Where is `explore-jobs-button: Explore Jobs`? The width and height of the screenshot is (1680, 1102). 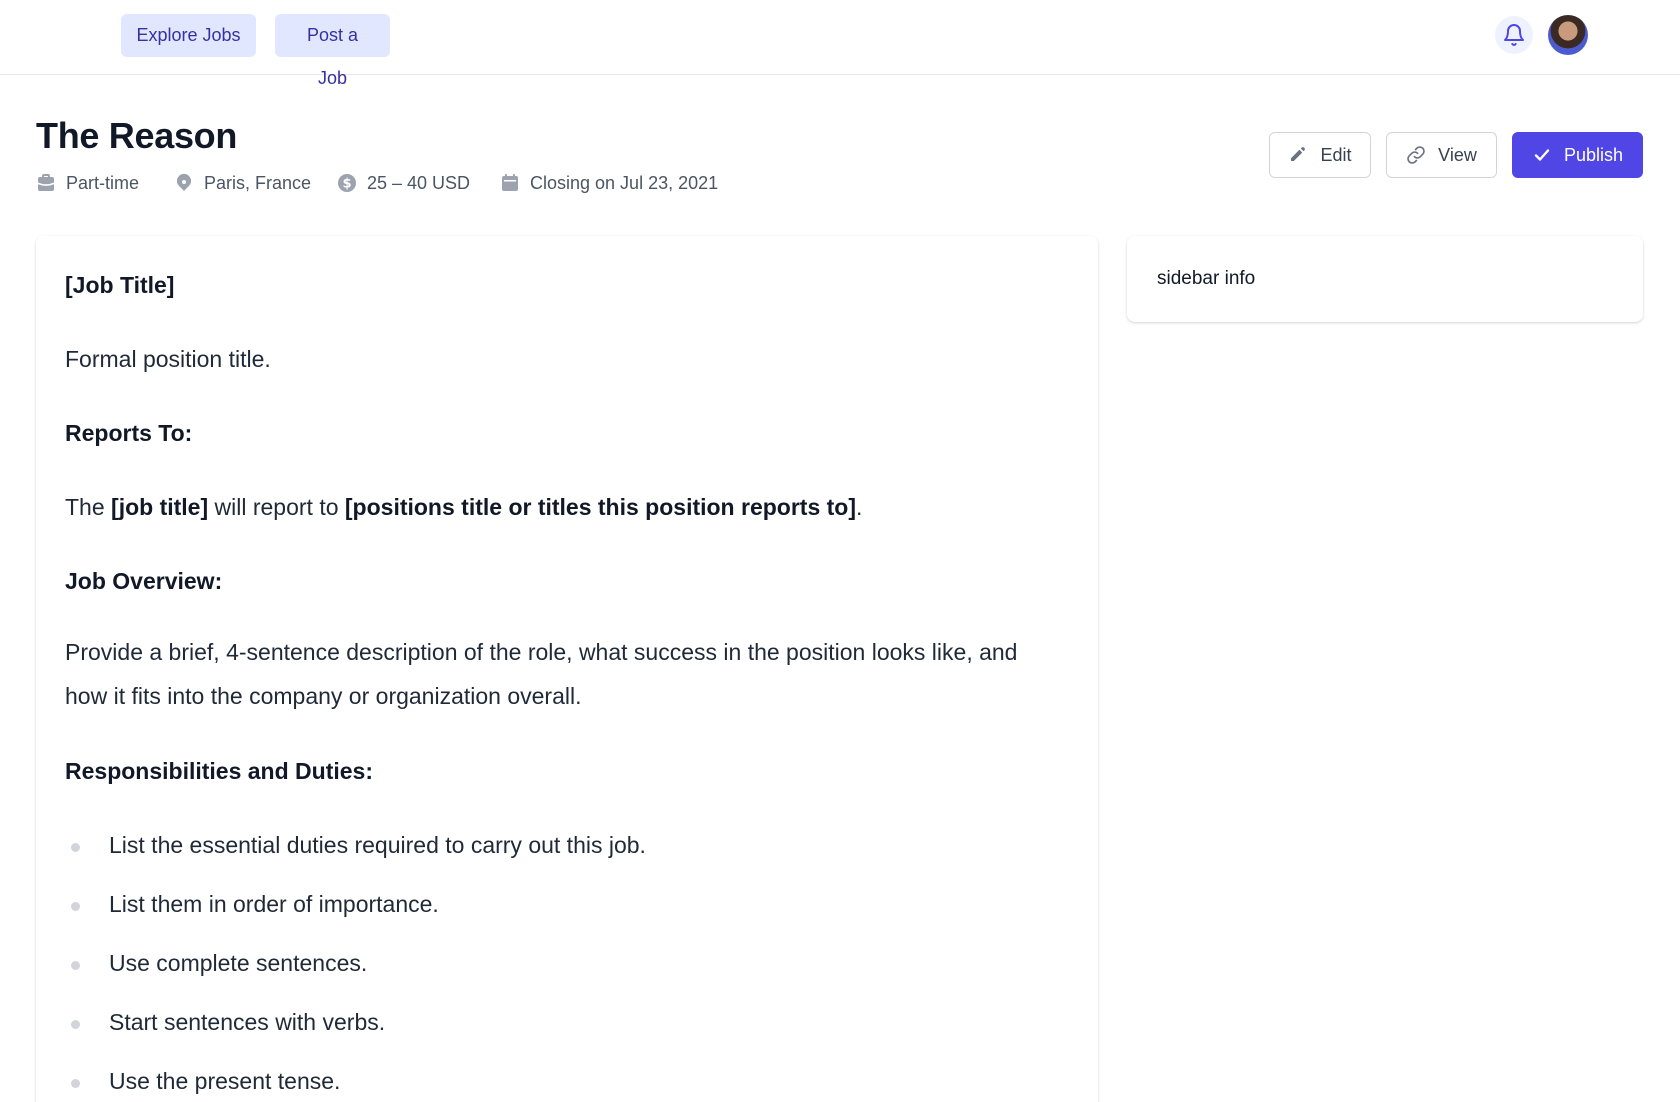
explore-jobs-button: Explore Jobs is located at coordinates (188, 35).